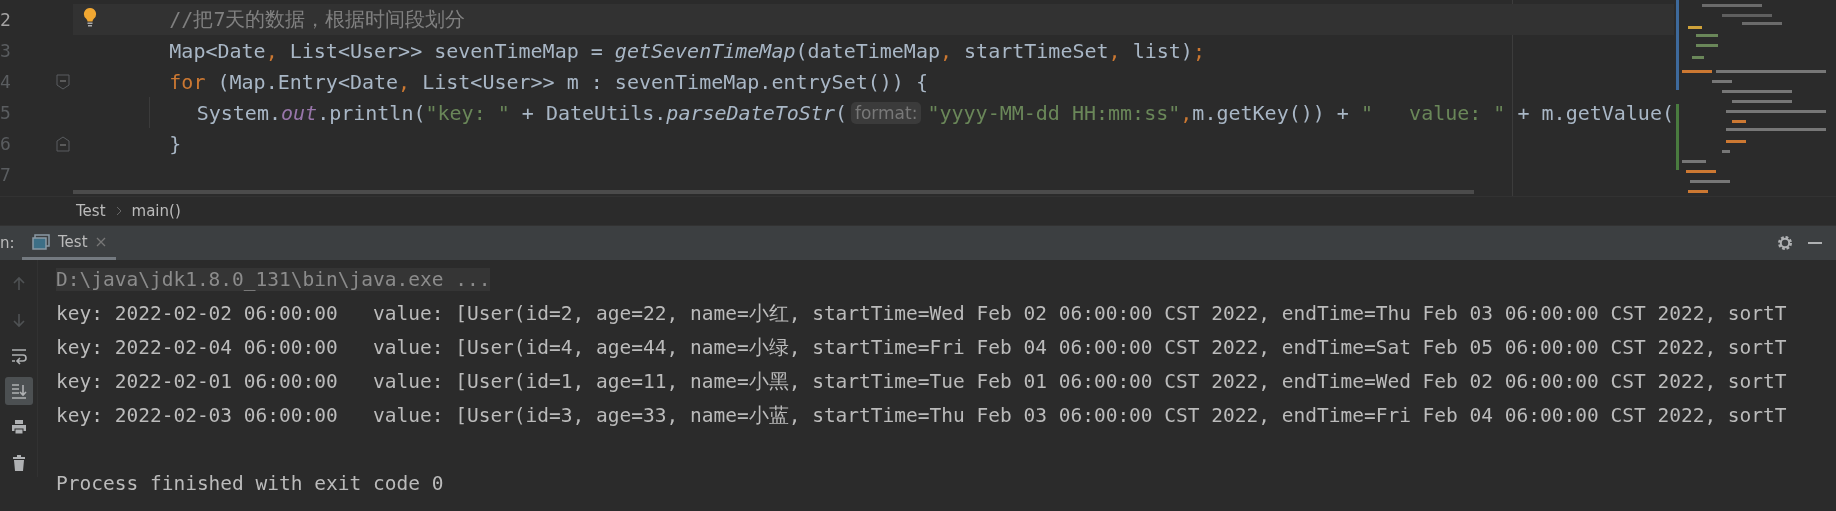 The width and height of the screenshot is (1836, 511). Describe the element at coordinates (8, 243) in the screenshot. I see `panel-label: n:` at that location.